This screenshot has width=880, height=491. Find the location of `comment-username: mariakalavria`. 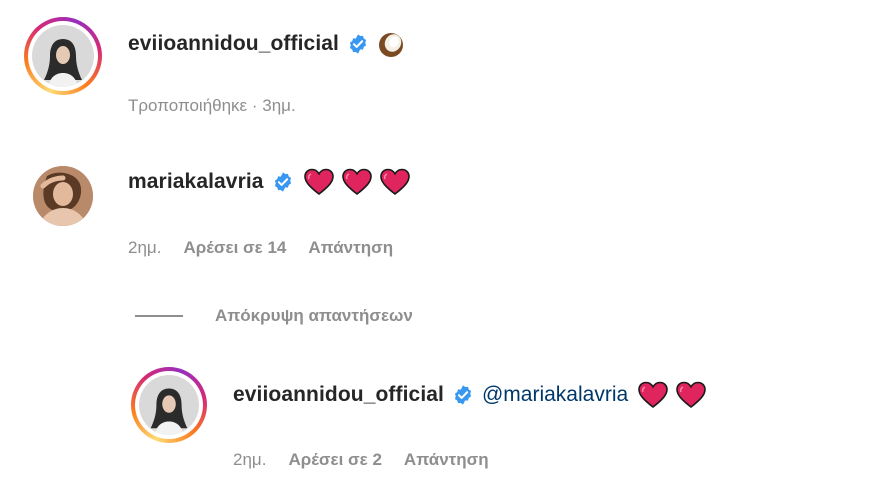

comment-username: mariakalavria is located at coordinates (196, 182).